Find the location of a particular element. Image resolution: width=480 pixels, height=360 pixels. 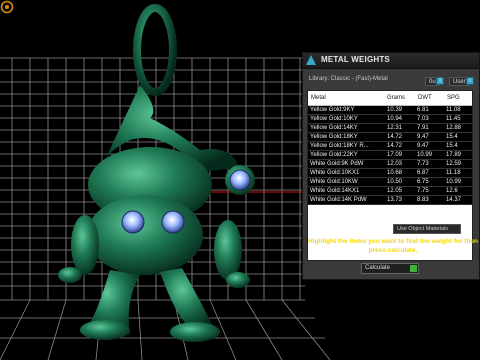

spg-cell: 12.6 is located at coordinates (452, 191).